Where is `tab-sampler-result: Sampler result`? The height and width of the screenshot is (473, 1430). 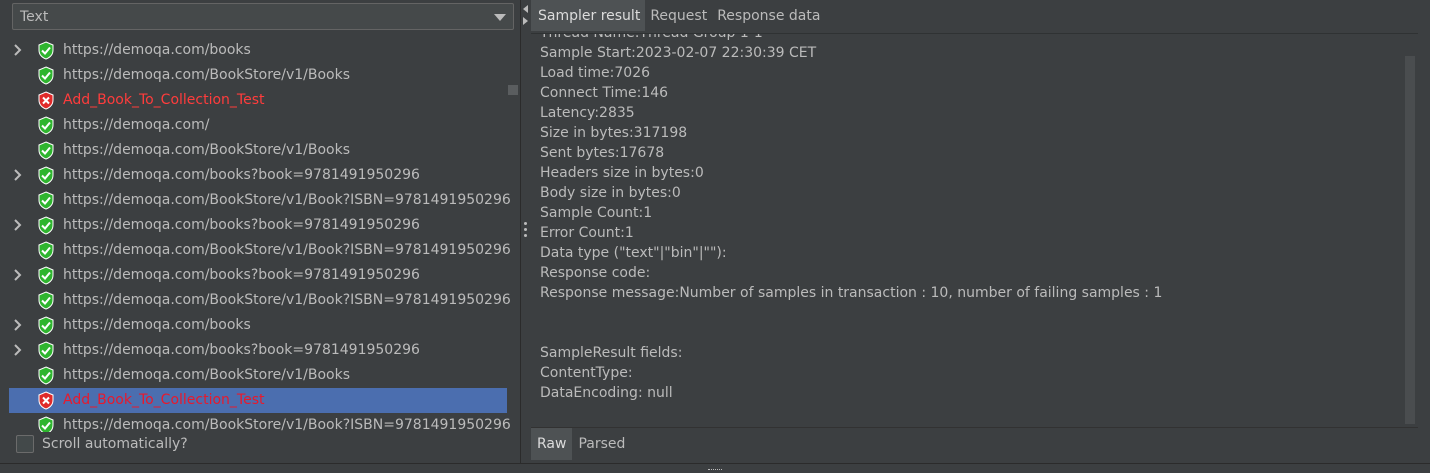 tab-sampler-result: Sampler result is located at coordinates (588, 15).